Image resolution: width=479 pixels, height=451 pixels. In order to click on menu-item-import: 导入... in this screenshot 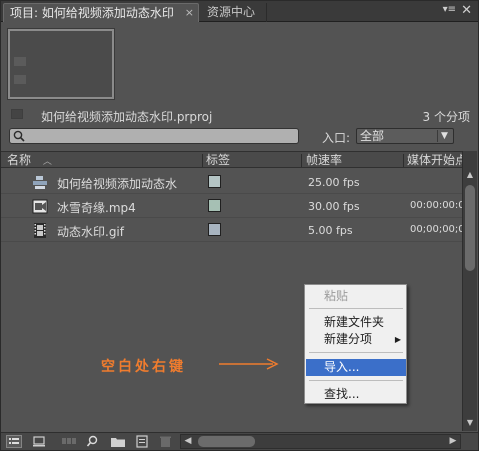, I will do `click(356, 367)`.